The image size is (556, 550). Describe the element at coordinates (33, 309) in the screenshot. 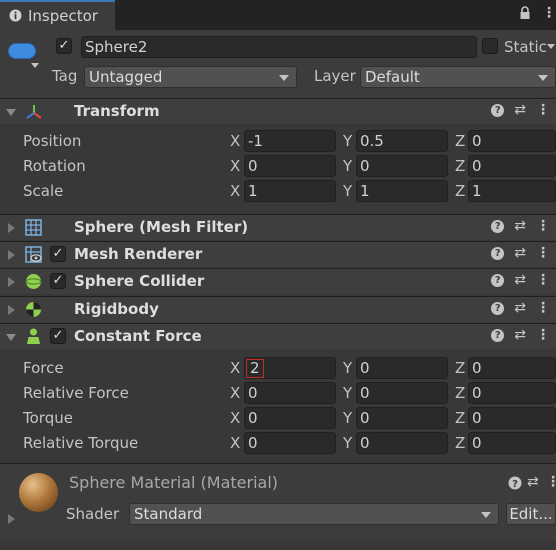

I see `rigidbody-icon` at that location.